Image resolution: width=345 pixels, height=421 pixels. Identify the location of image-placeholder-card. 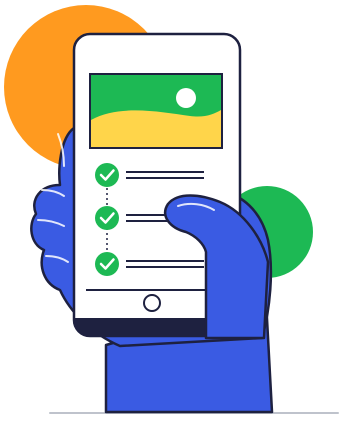
(156, 111).